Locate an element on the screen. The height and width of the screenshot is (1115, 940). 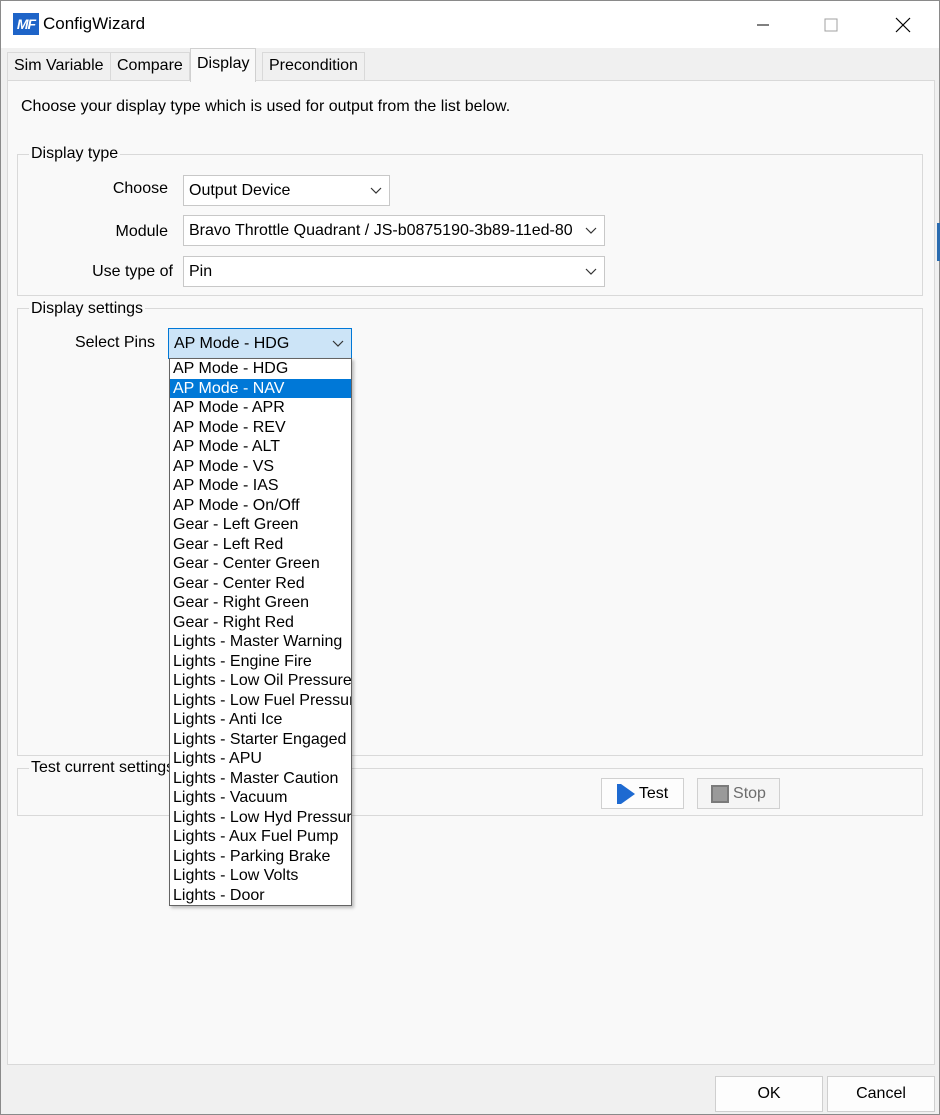
display-settings-group-label: Display settings is located at coordinates (87, 309).